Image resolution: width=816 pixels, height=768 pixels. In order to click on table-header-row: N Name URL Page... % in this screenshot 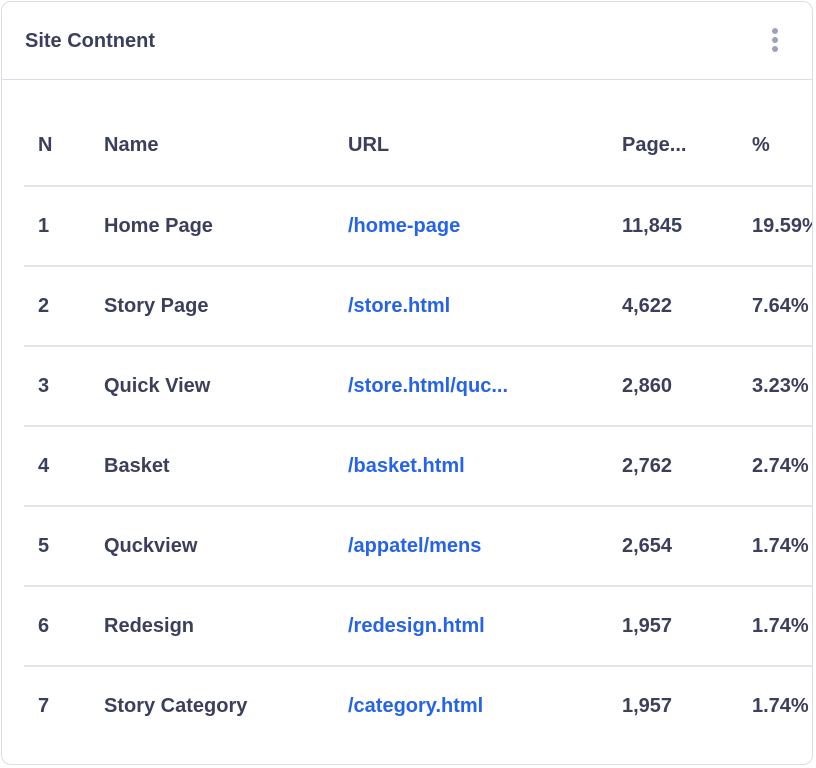, I will do `click(418, 146)`.